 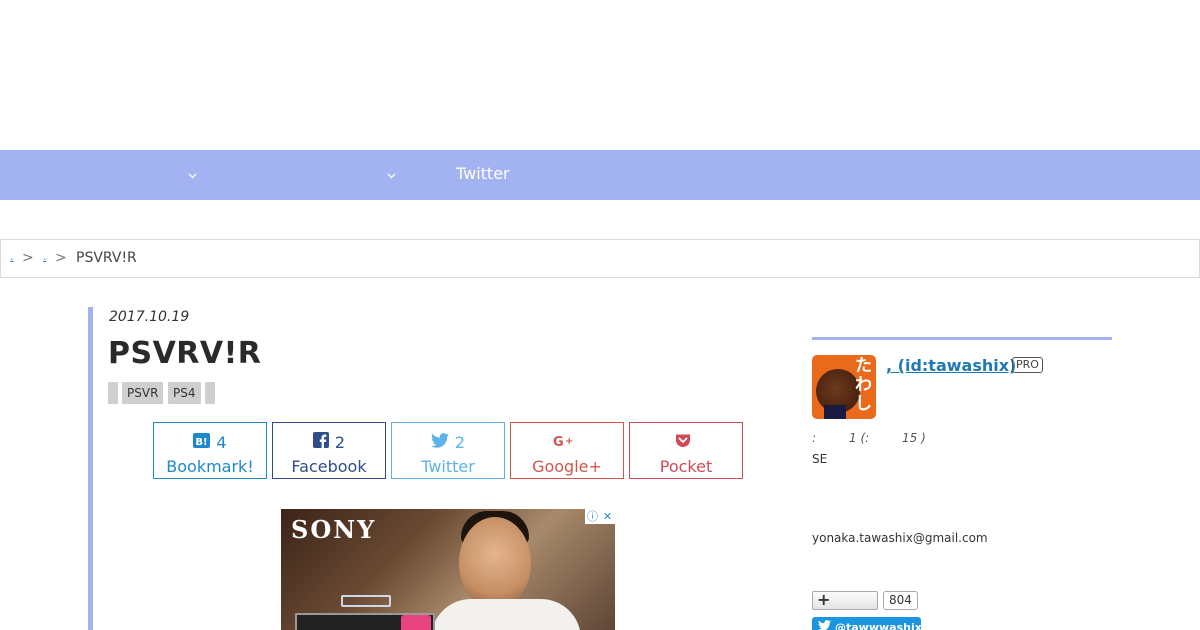 I want to click on stats-one: 1 (:, so click(x=859, y=438).